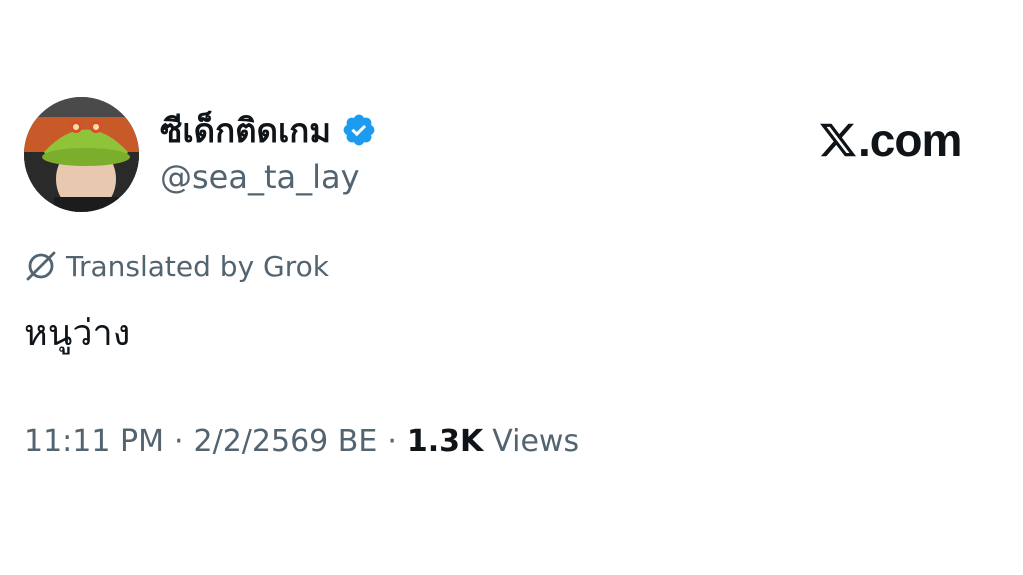 Image resolution: width=1023 pixels, height=575 pixels. I want to click on author-name-row: ซีเด็กติดเกม, so click(268, 130).